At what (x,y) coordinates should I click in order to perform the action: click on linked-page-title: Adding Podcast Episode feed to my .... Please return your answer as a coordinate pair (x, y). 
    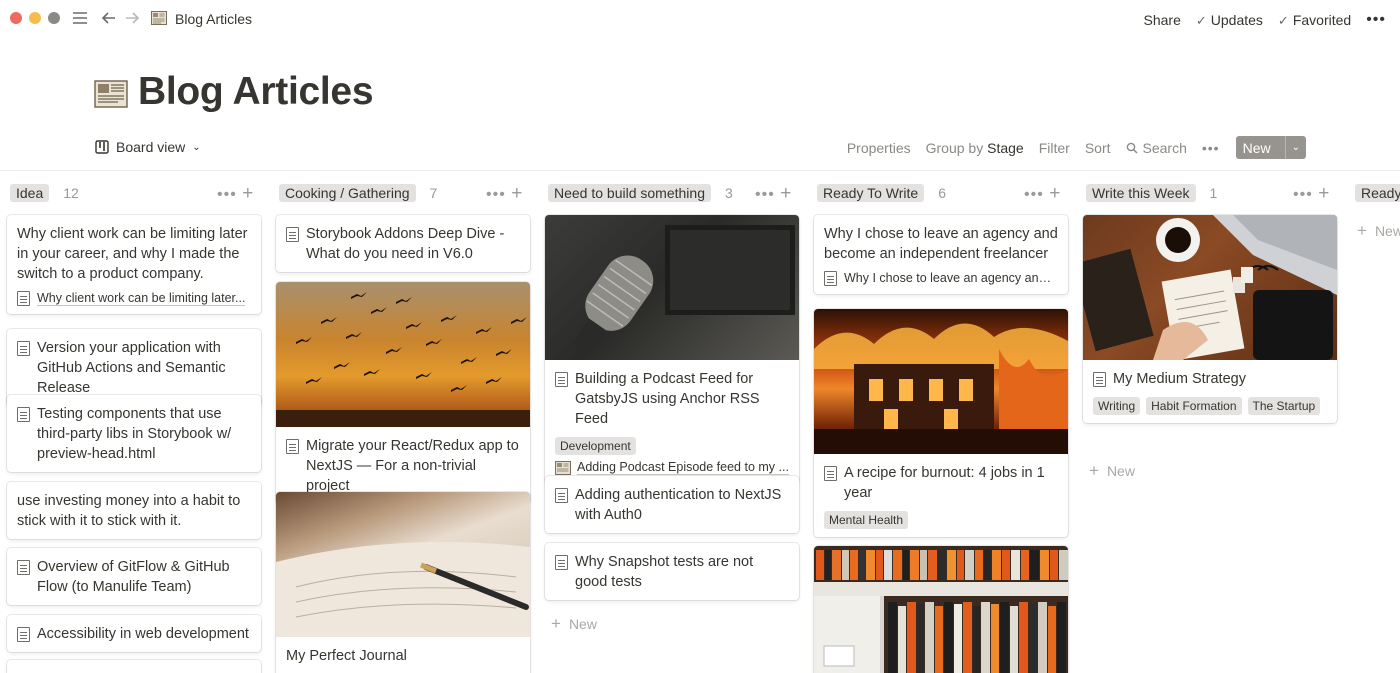
    Looking at the image, I should click on (683, 467).